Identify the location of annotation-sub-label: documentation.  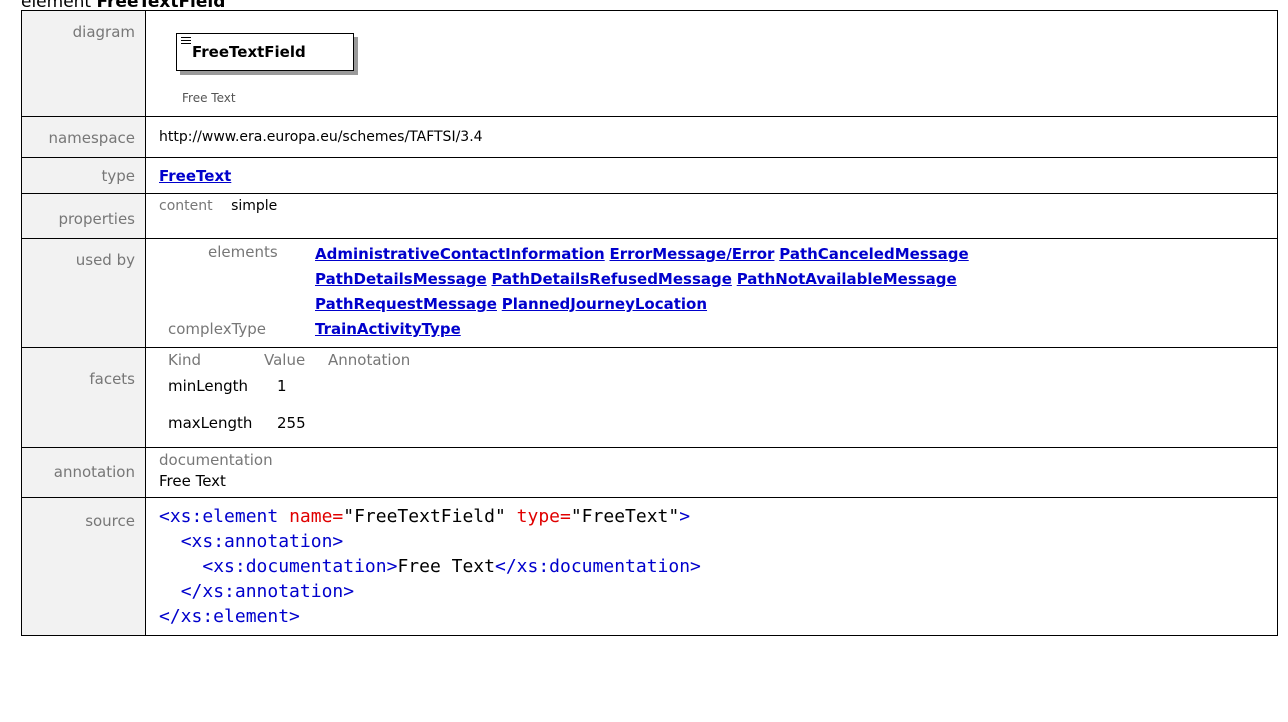
(216, 460).